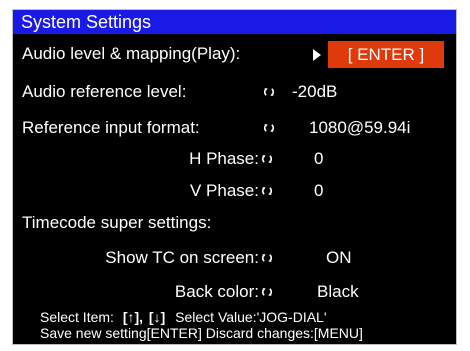 The width and height of the screenshot is (470, 351). What do you see at coordinates (111, 127) in the screenshot?
I see `ref-input-format-label: Reference input format:` at bounding box center [111, 127].